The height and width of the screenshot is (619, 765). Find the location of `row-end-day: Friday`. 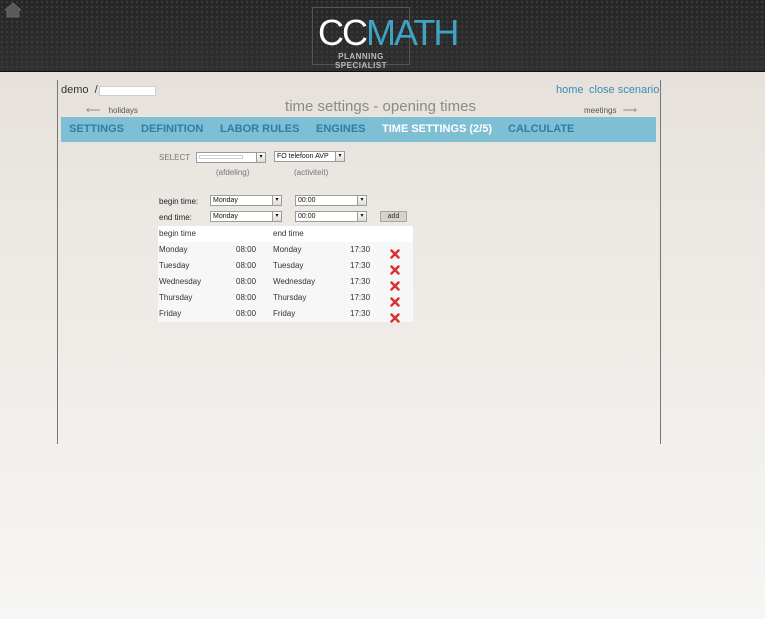

row-end-day: Friday is located at coordinates (284, 313).